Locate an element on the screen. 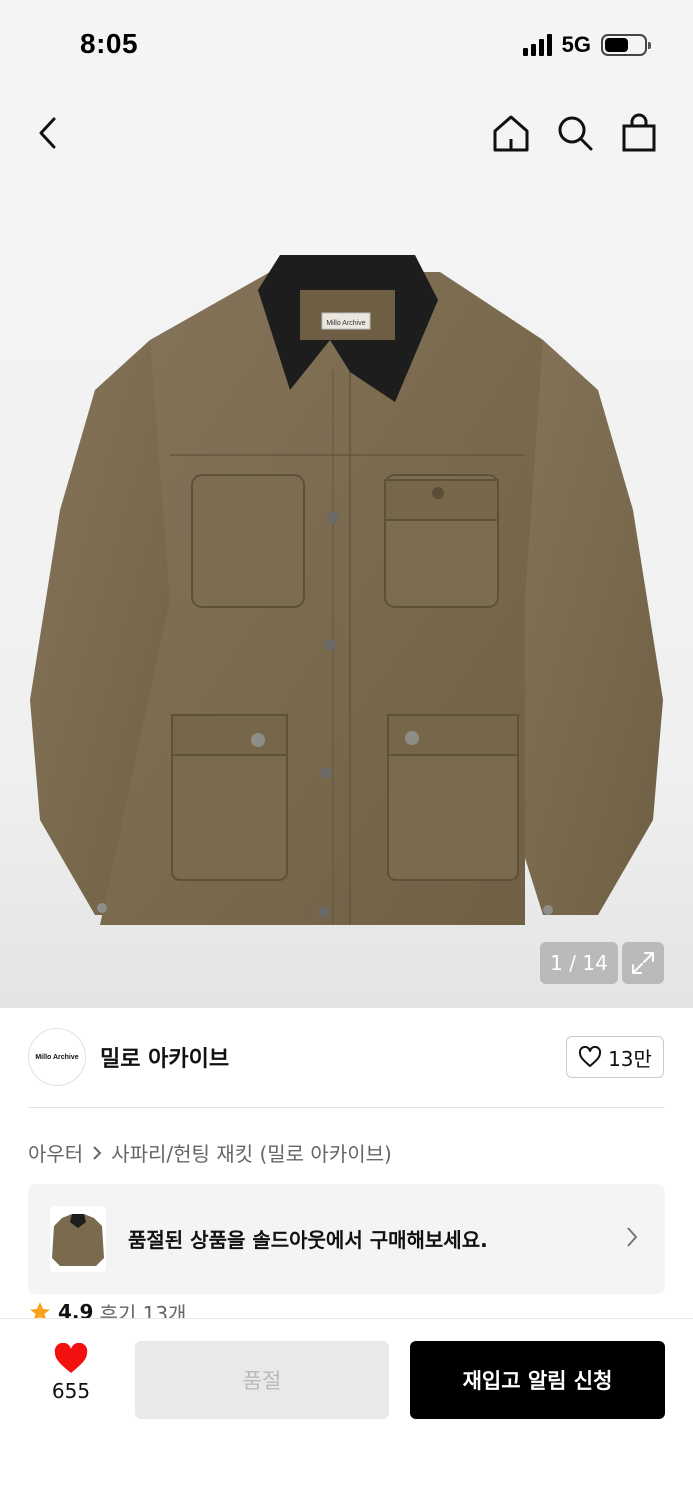 The height and width of the screenshot is (1500, 693). heart-filled-icon is located at coordinates (71, 1358).